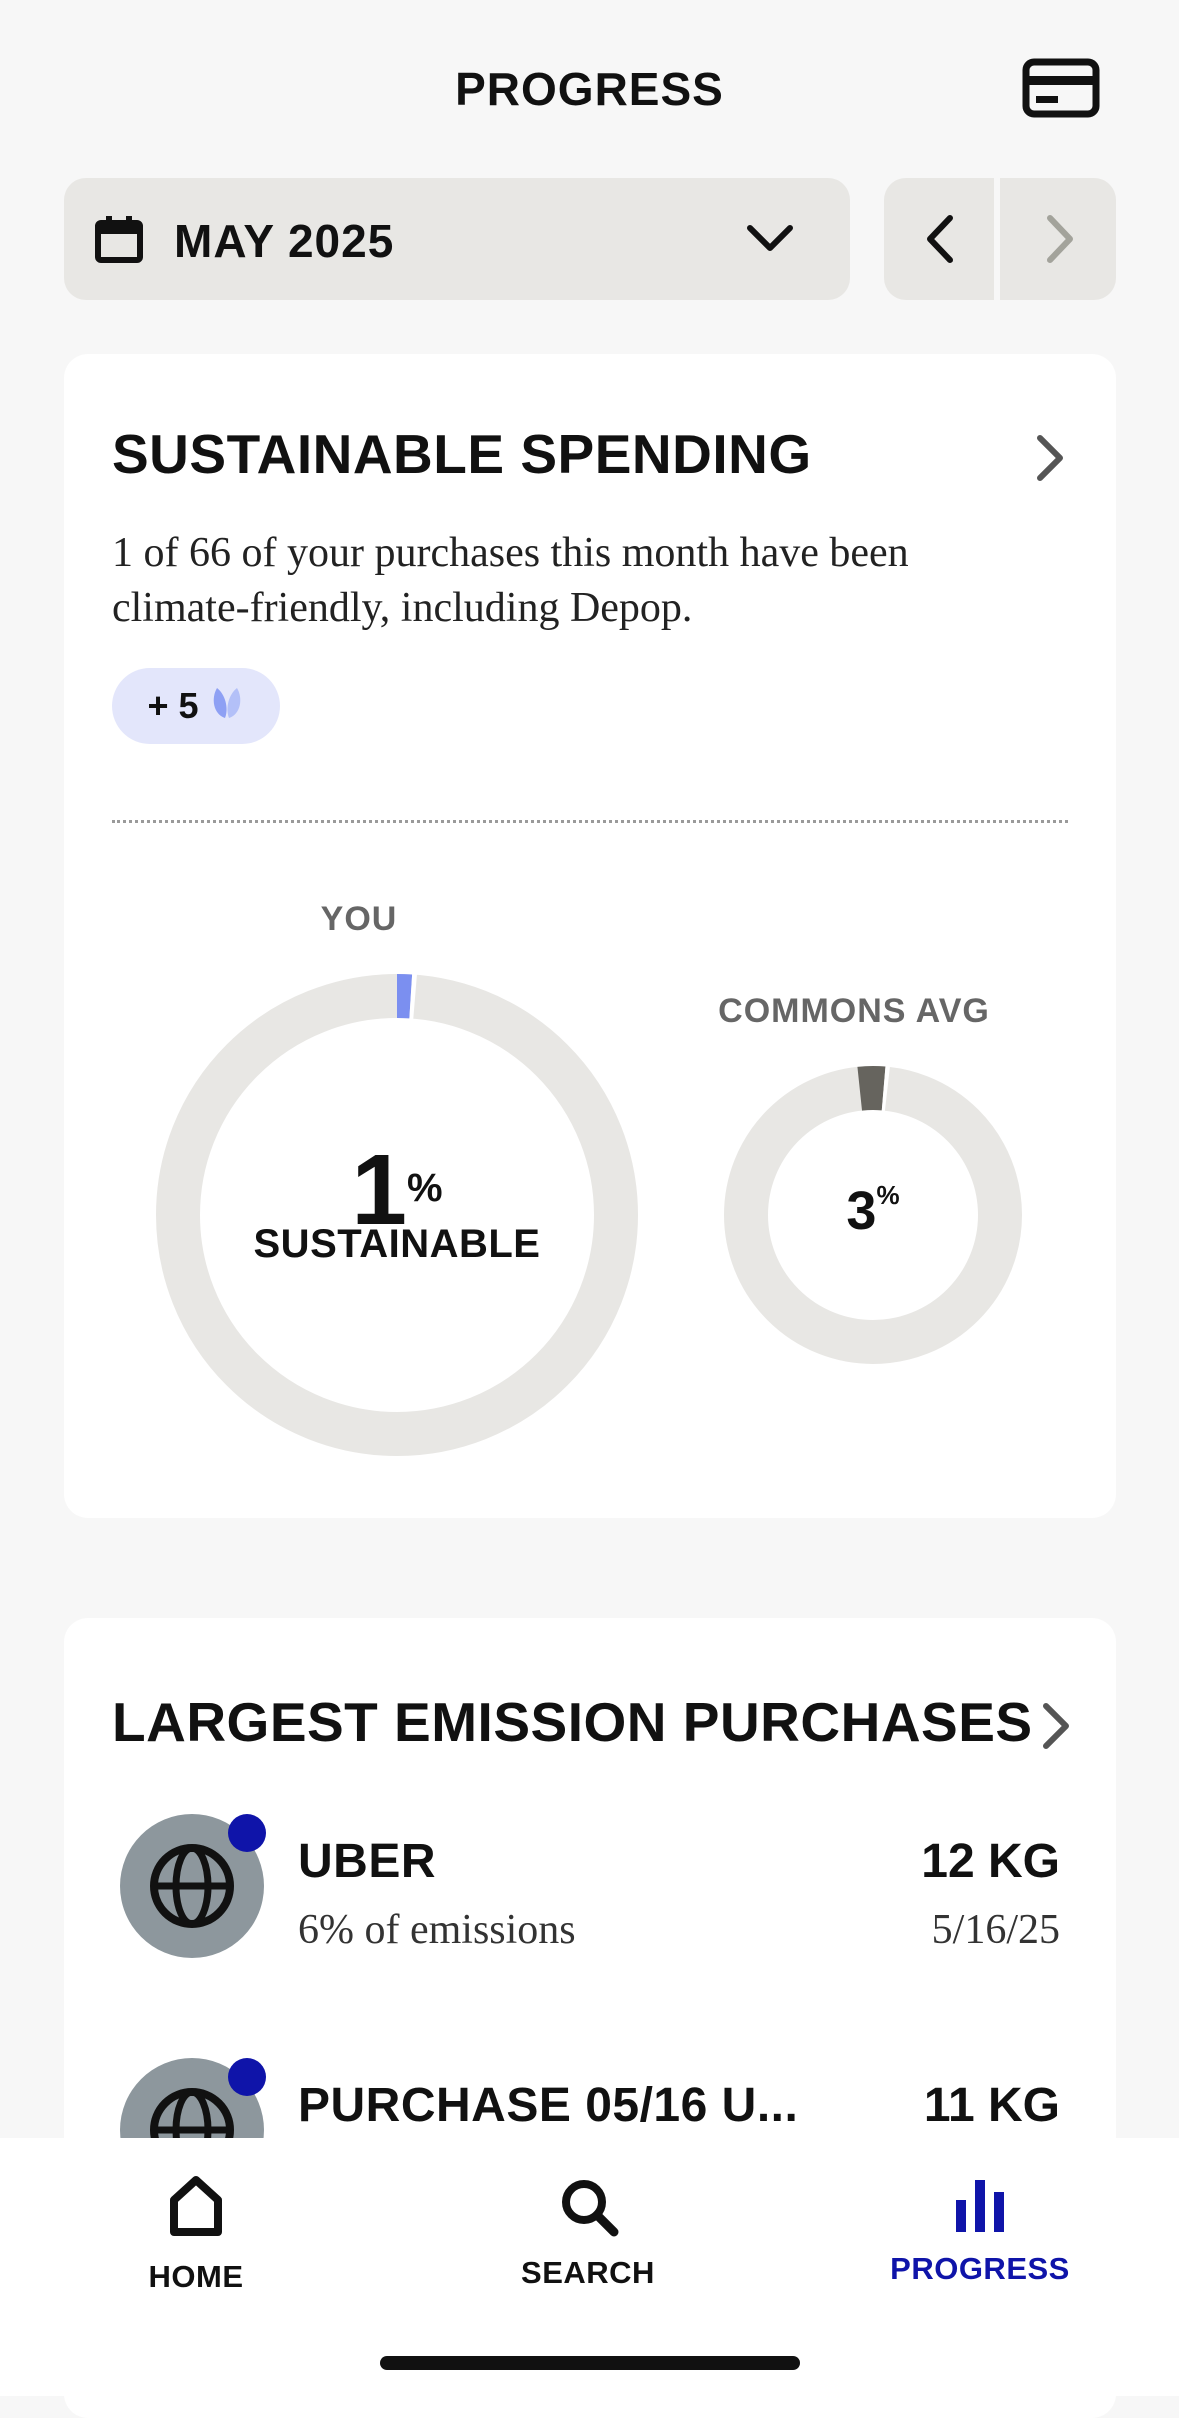  I want to click on leaf-icon, so click(227, 706).